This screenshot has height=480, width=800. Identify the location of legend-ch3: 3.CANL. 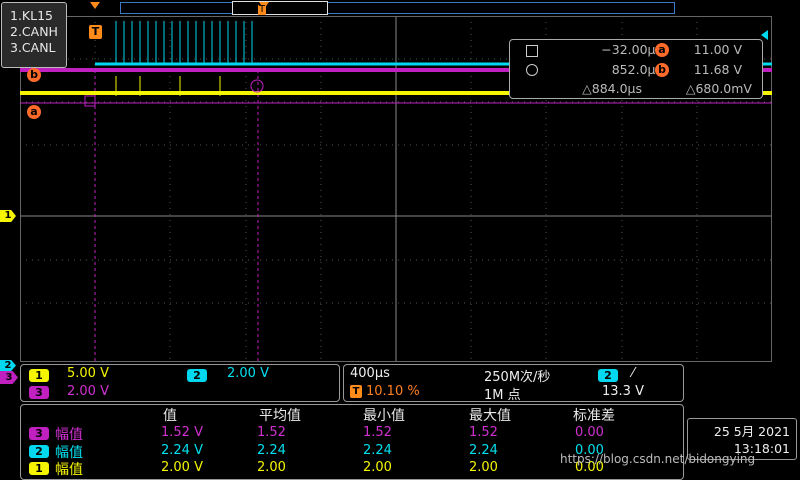
(33, 47).